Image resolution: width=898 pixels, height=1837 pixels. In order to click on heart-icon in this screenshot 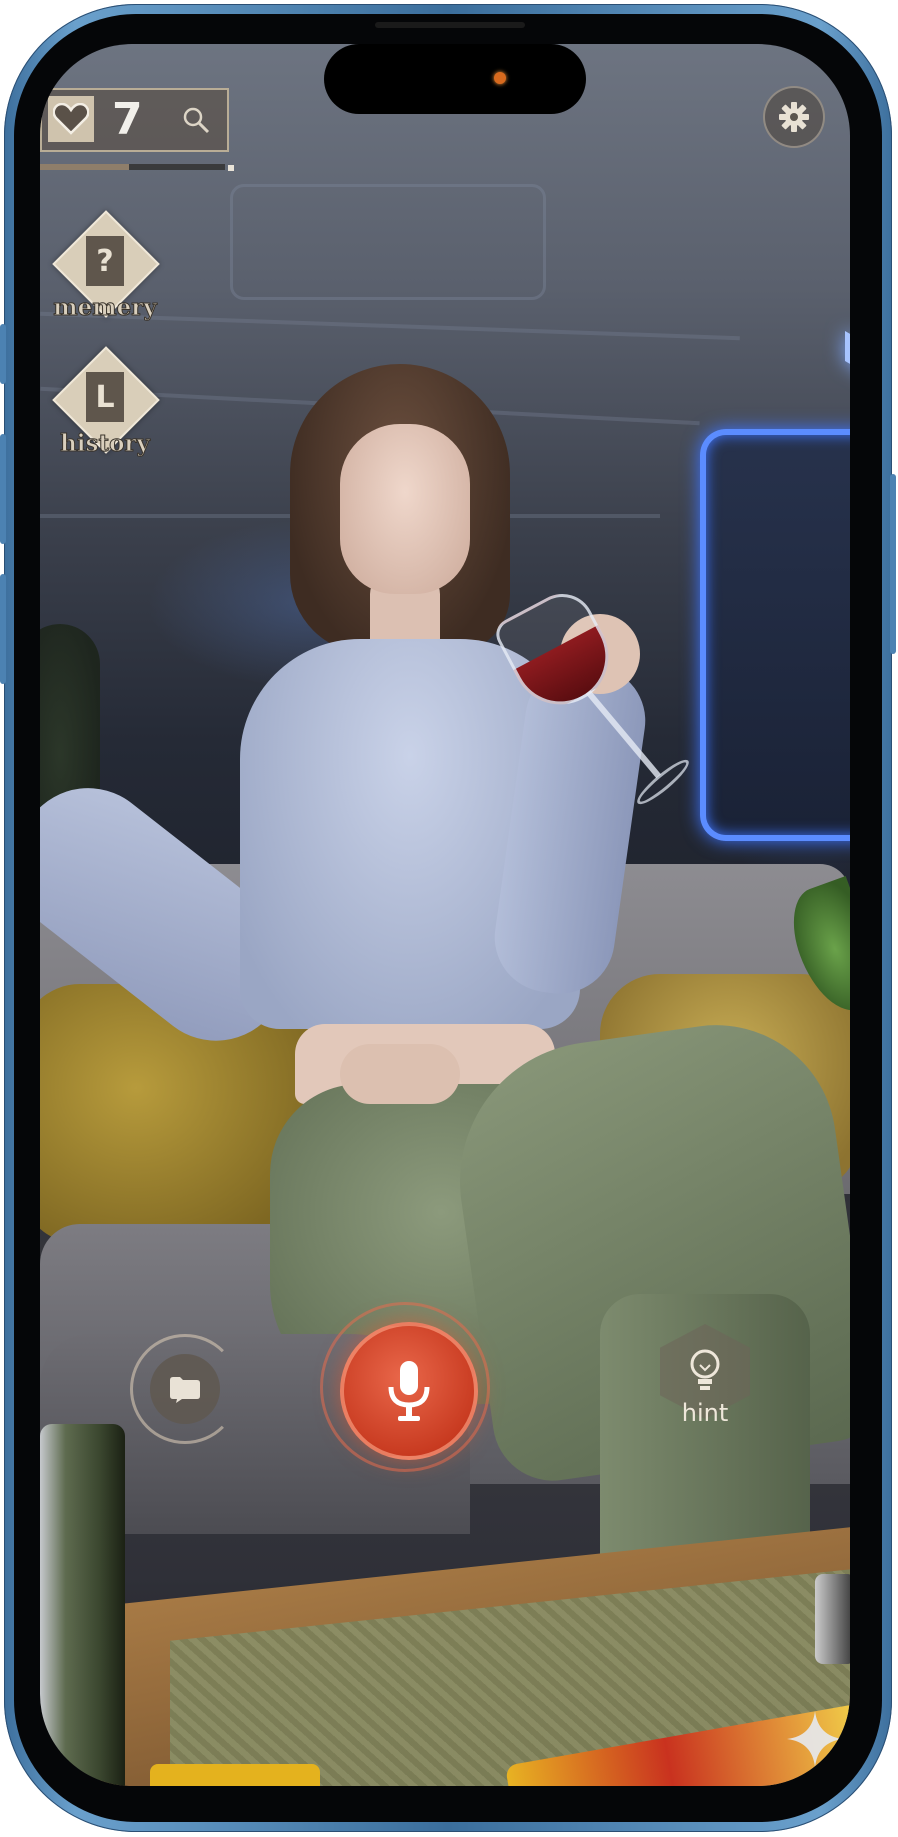, I will do `click(71, 119)`.